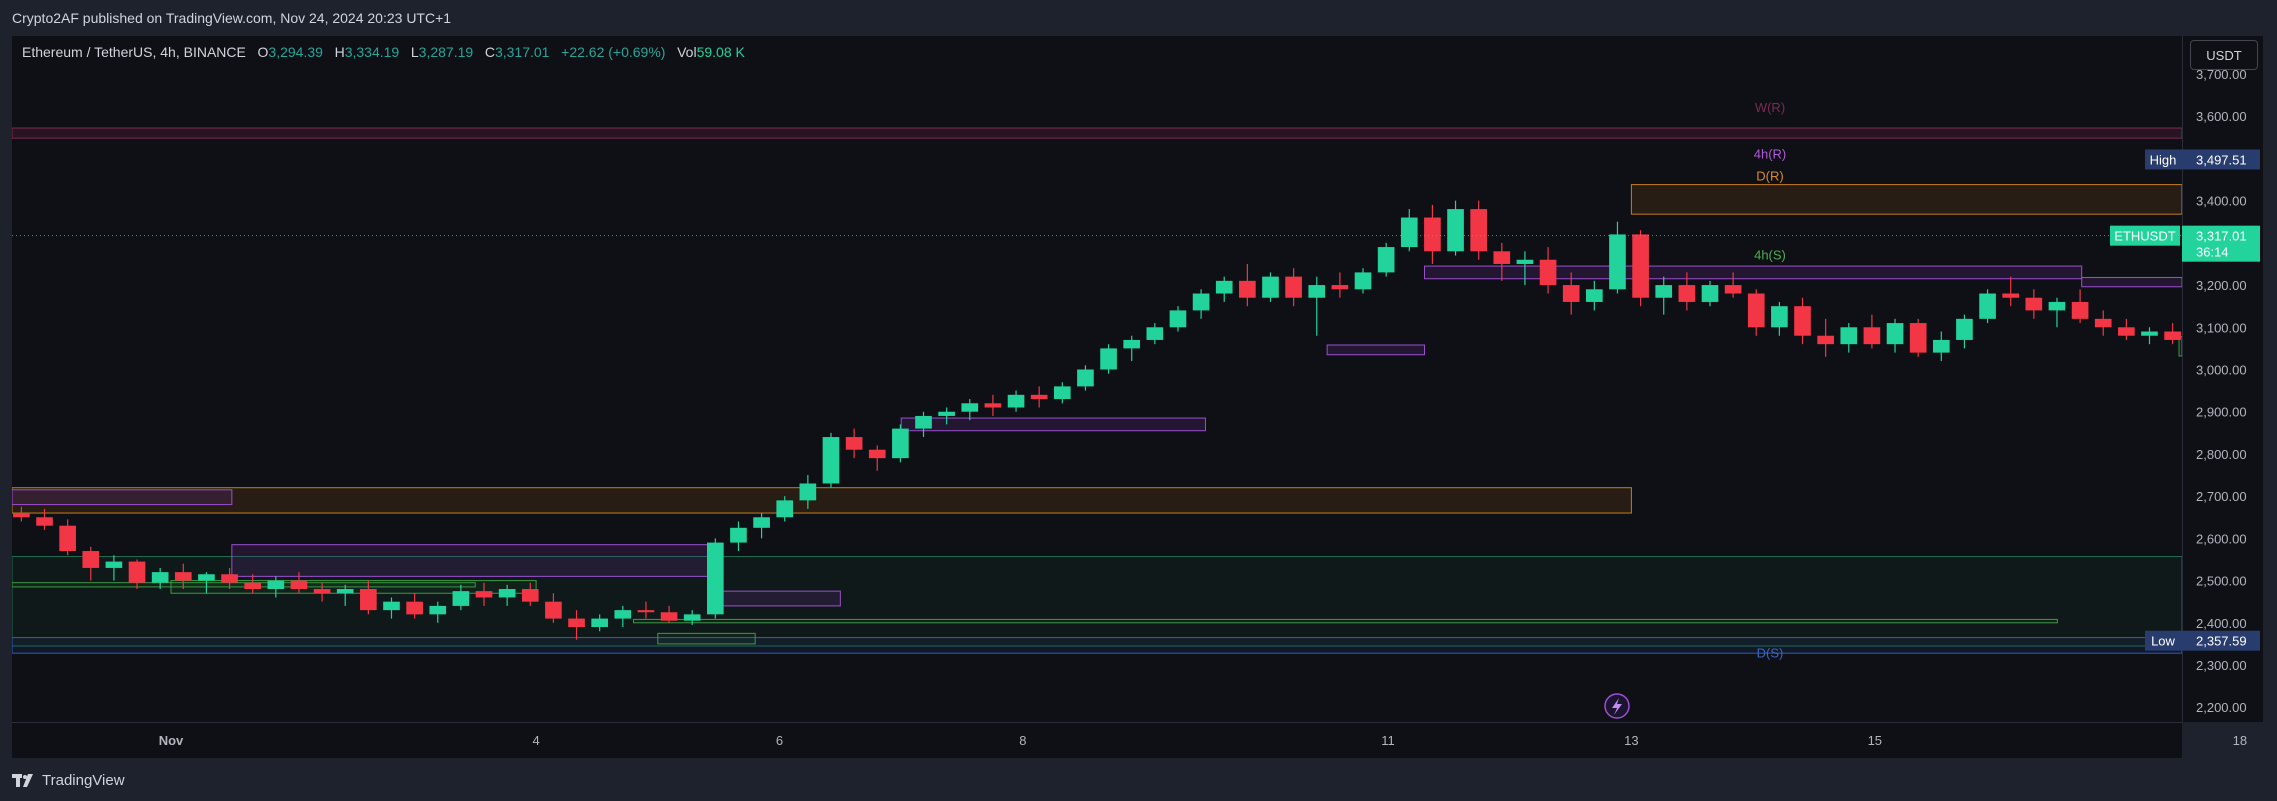 This screenshot has width=2277, height=801. Describe the element at coordinates (720, 52) in the screenshot. I see `volume-value: 59.08 K` at that location.